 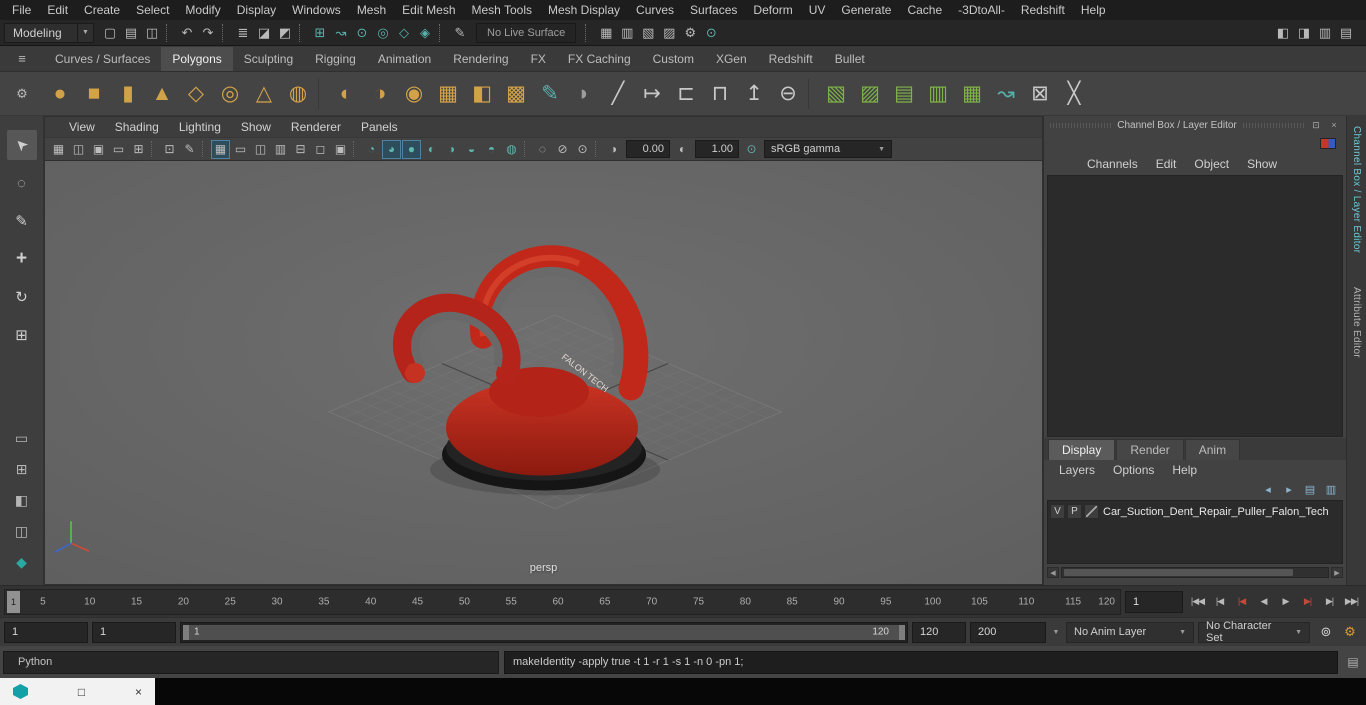 What do you see at coordinates (817, 10) in the screenshot?
I see `menu-item: UV` at bounding box center [817, 10].